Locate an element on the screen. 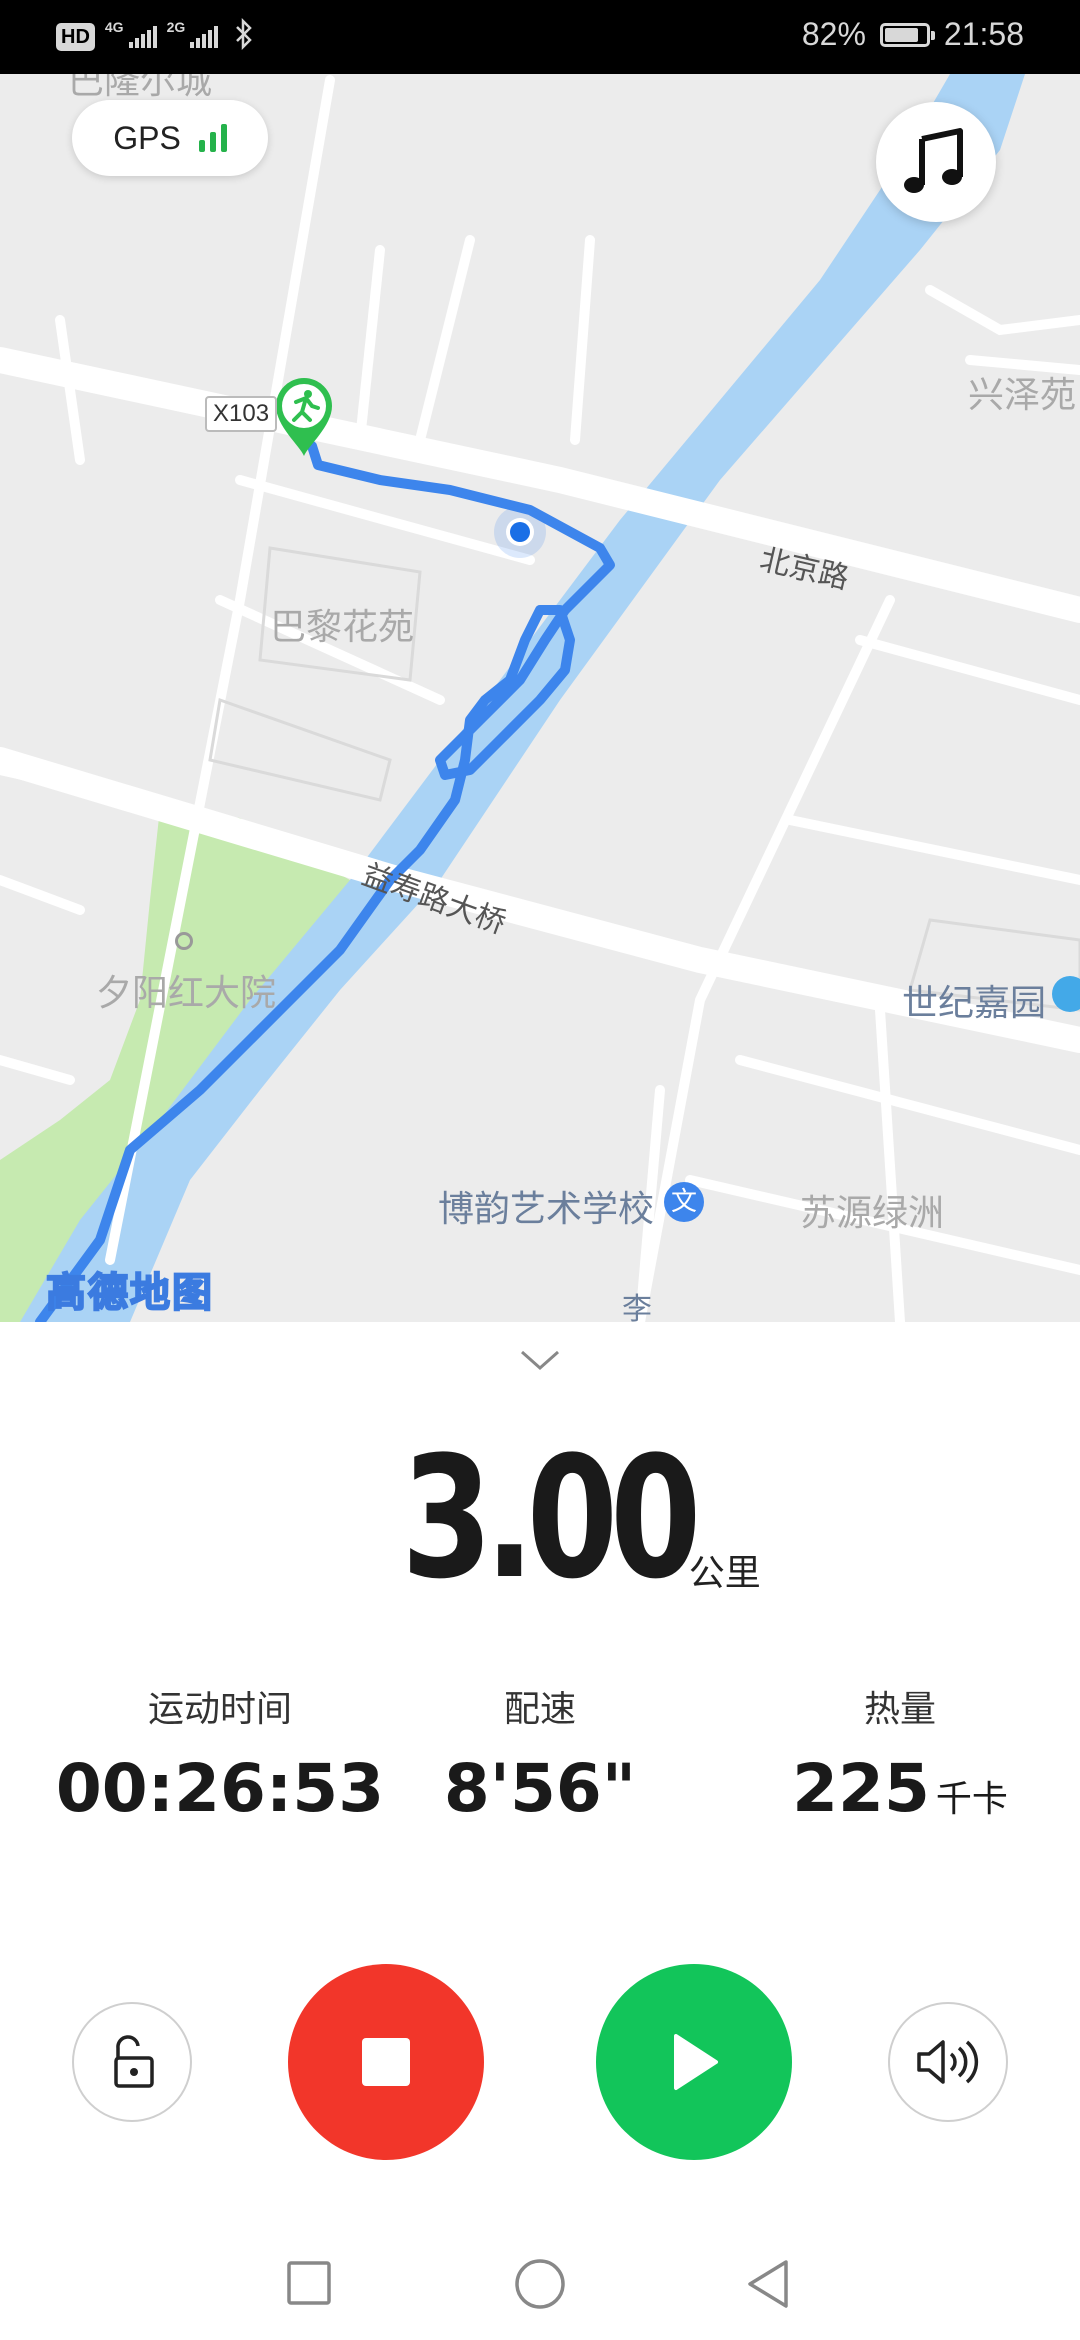 The width and height of the screenshot is (1080, 2340). stat-value: 225 千卡 is located at coordinates (900, 1788).